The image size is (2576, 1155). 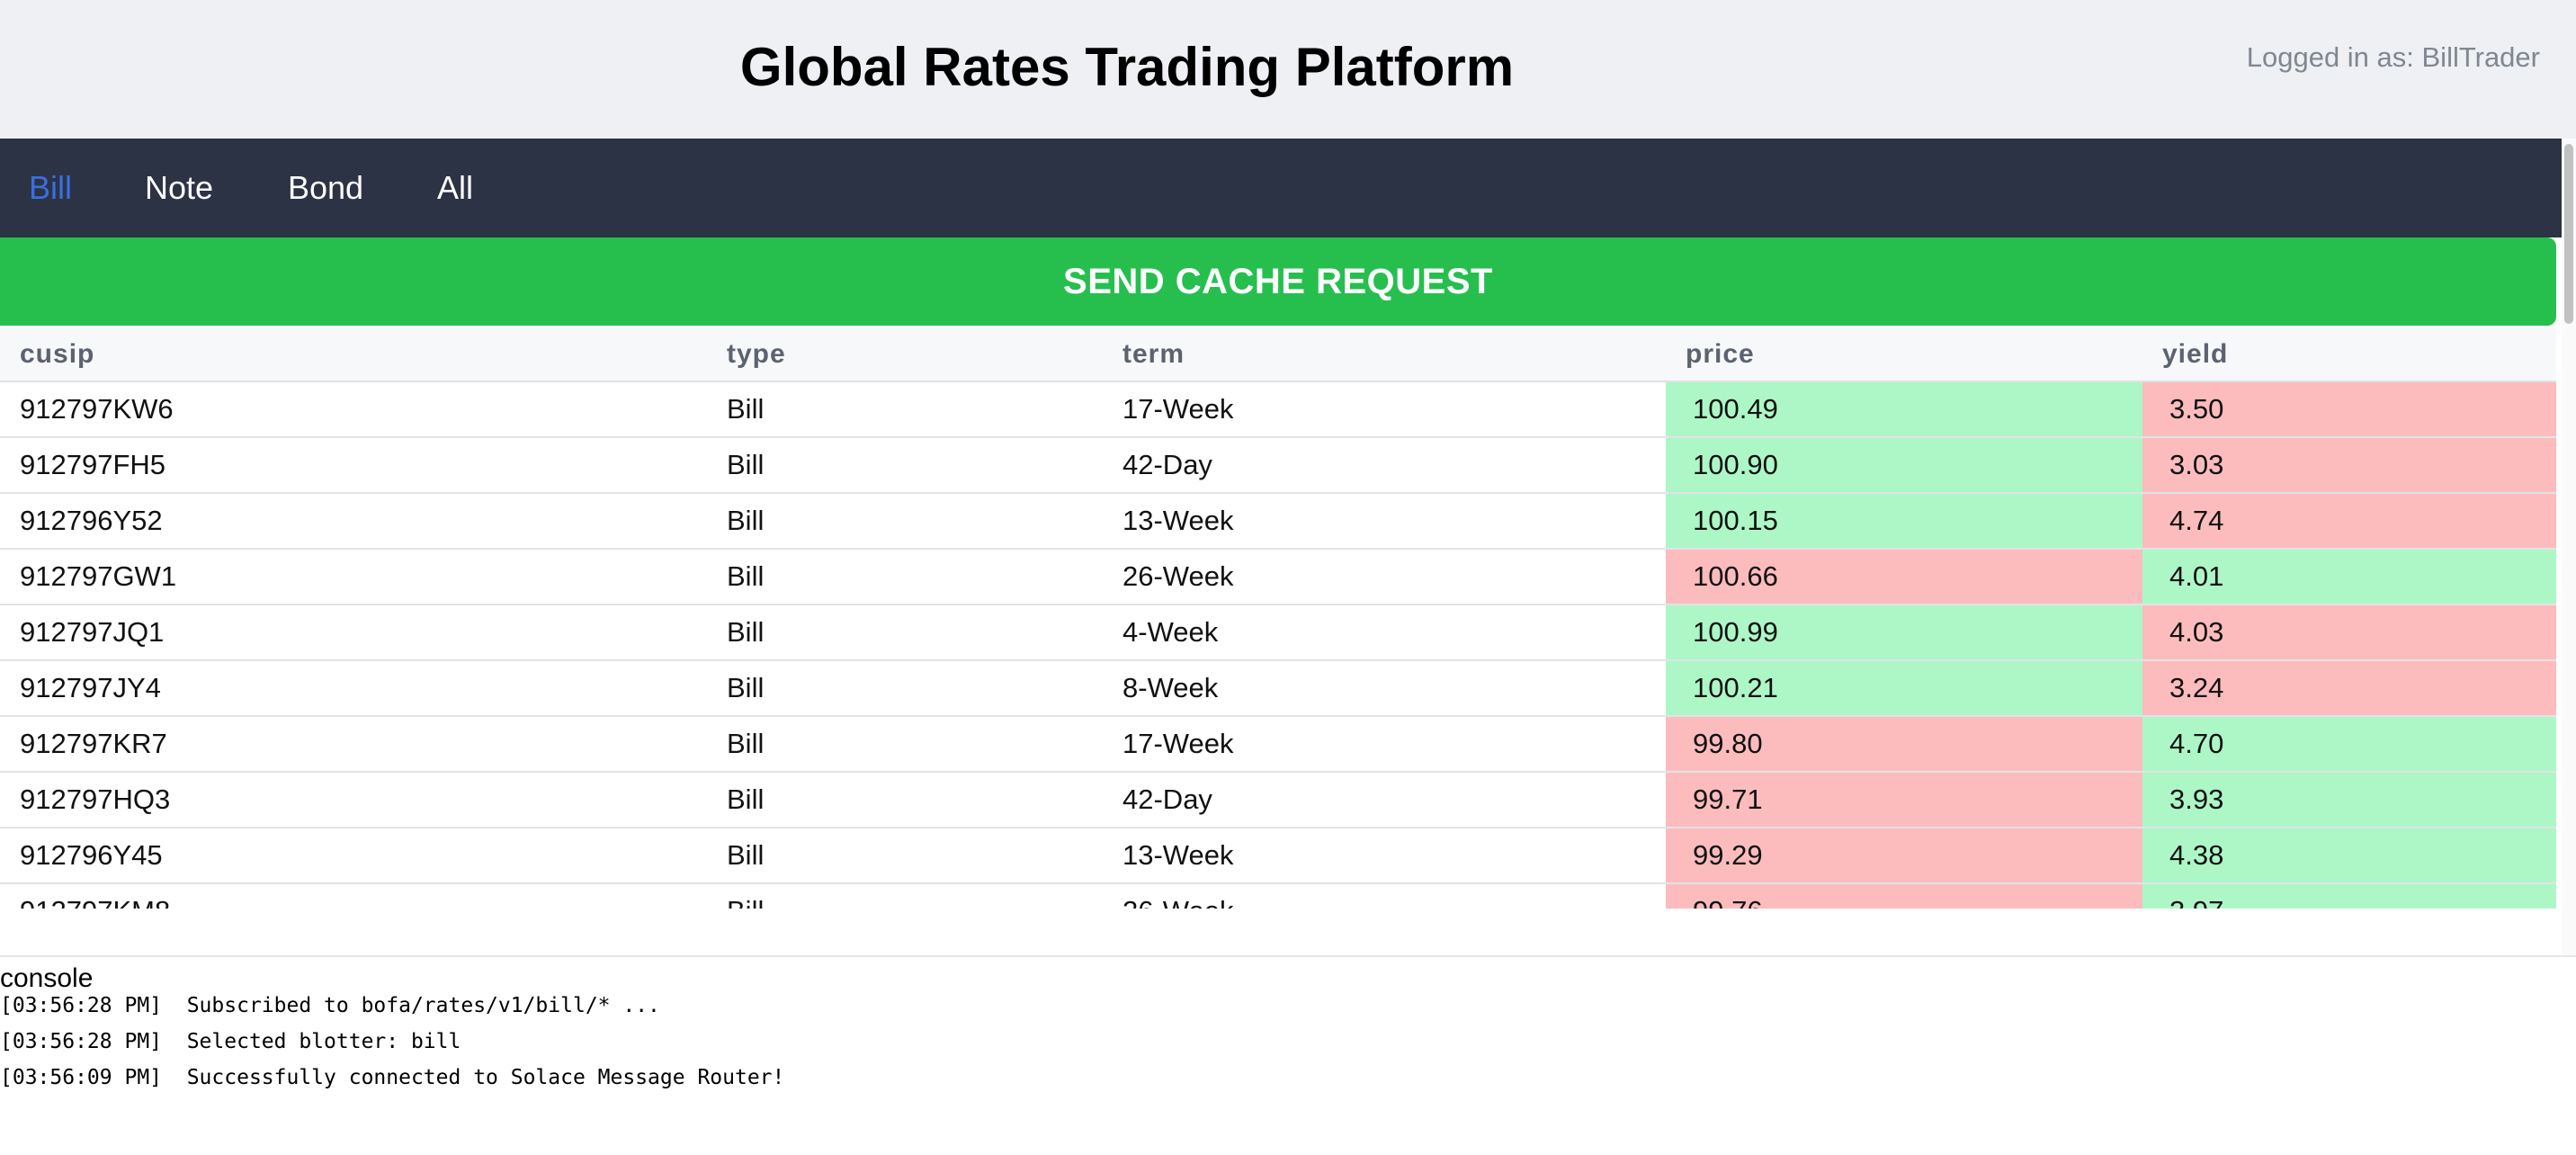 What do you see at coordinates (2349, 577) in the screenshot?
I see `cell-yield: 4.01` at bounding box center [2349, 577].